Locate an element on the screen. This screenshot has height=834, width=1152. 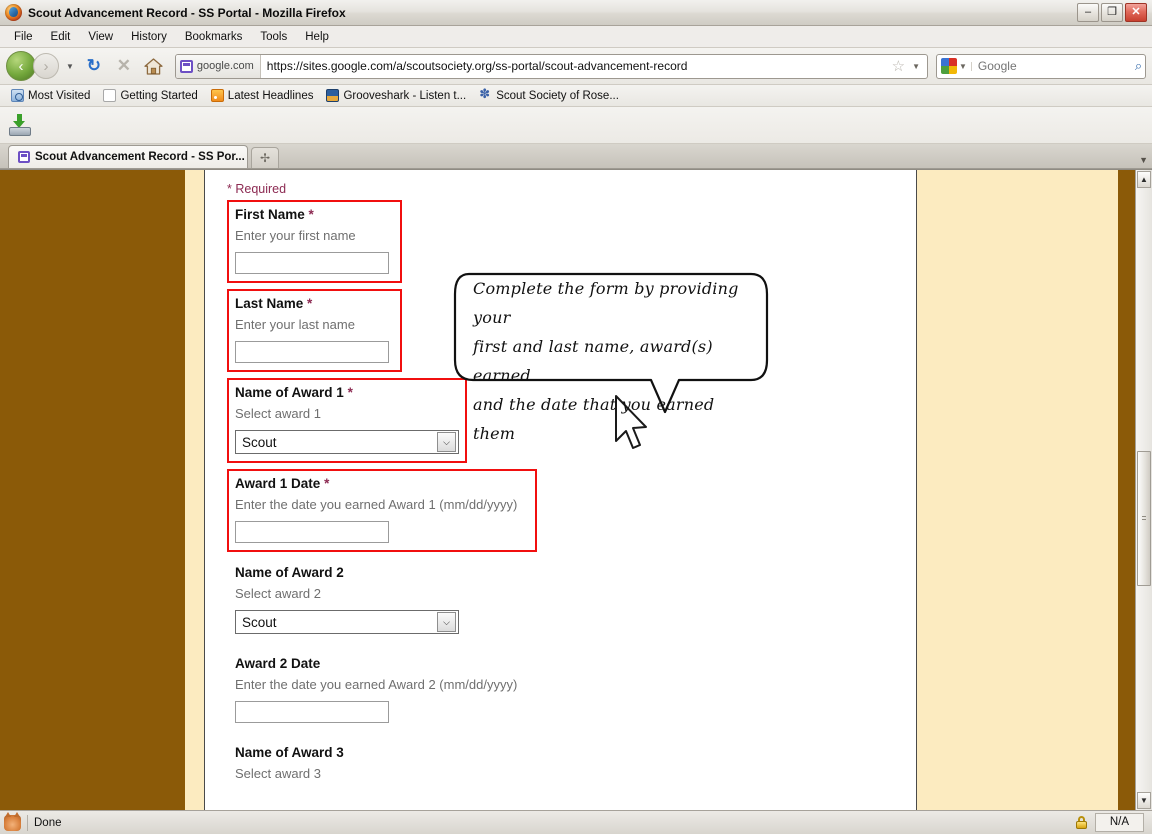
menu-bookmarks: Bookmarks is located at coordinates (214, 37).